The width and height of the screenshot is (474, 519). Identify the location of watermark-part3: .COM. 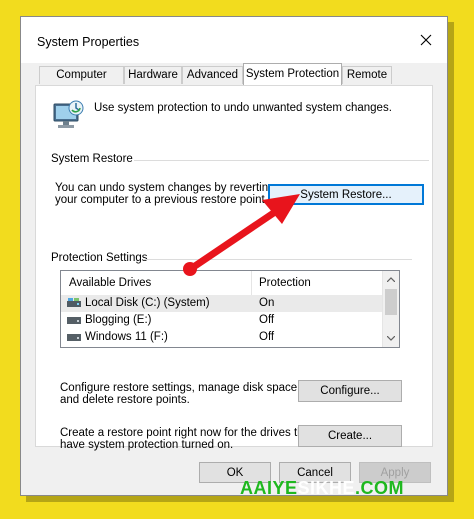
(380, 488).